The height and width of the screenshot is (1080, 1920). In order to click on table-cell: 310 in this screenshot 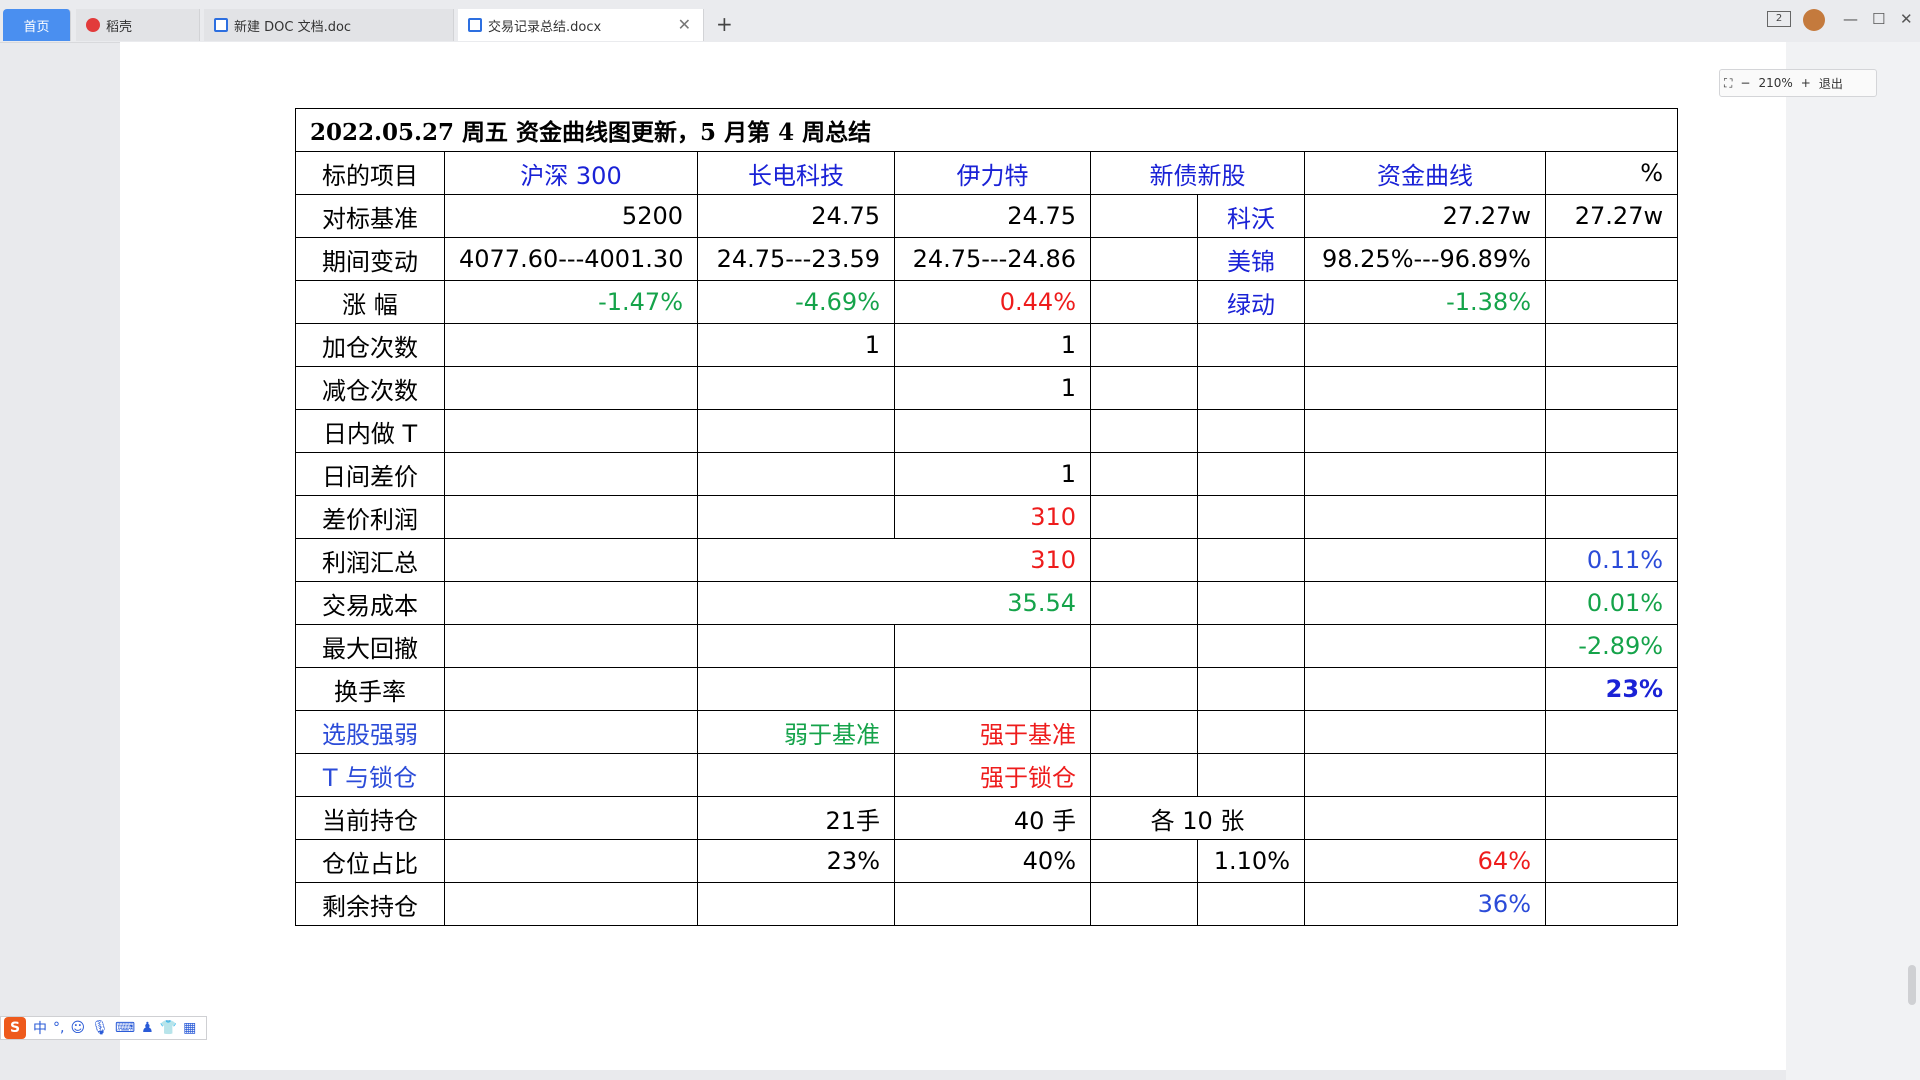, I will do `click(992, 517)`.